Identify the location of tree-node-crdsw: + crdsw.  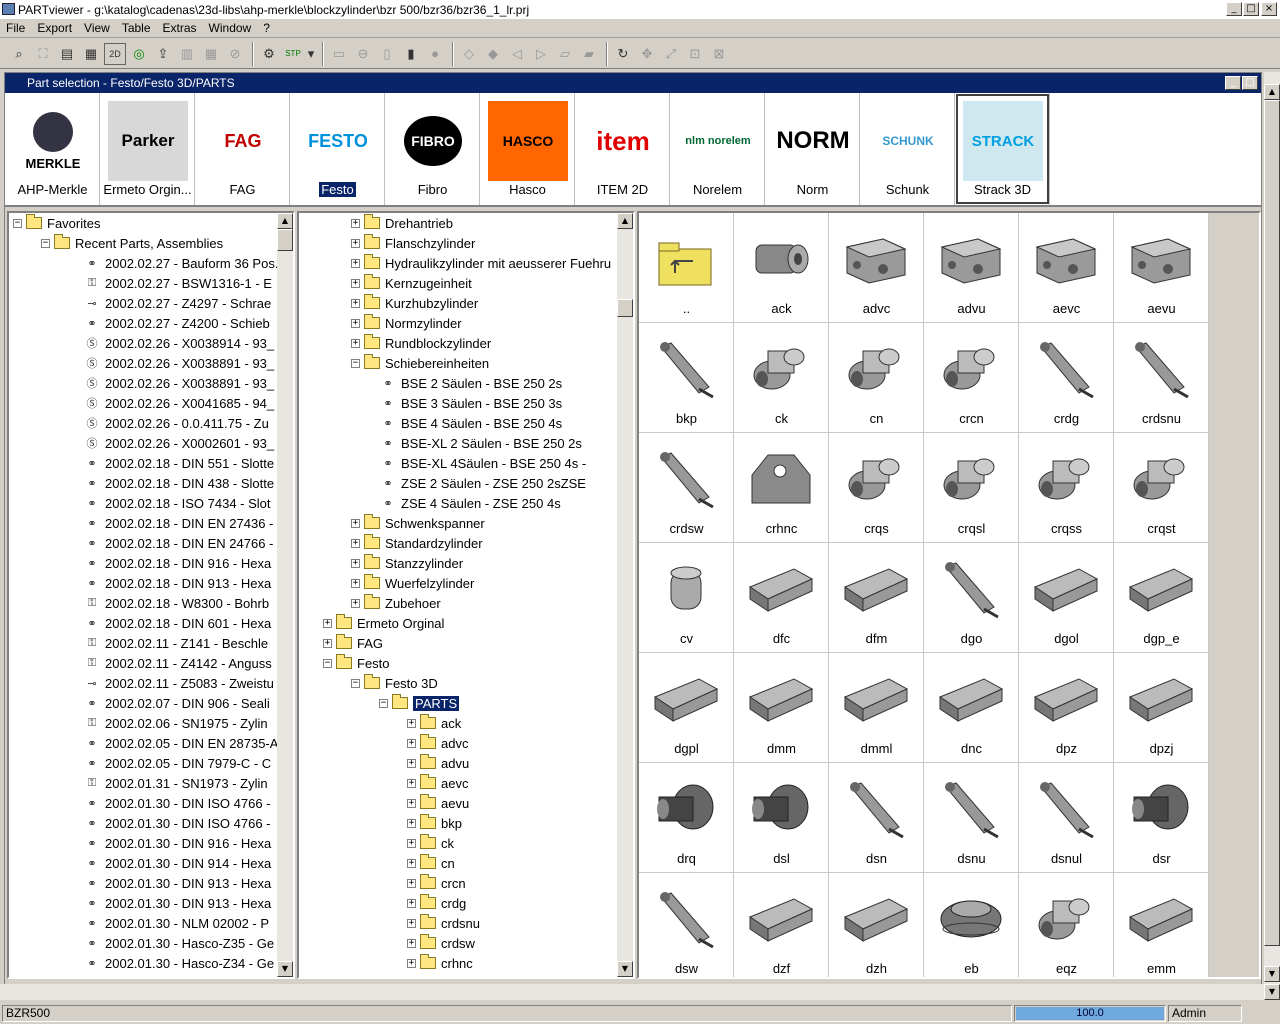
(441, 943).